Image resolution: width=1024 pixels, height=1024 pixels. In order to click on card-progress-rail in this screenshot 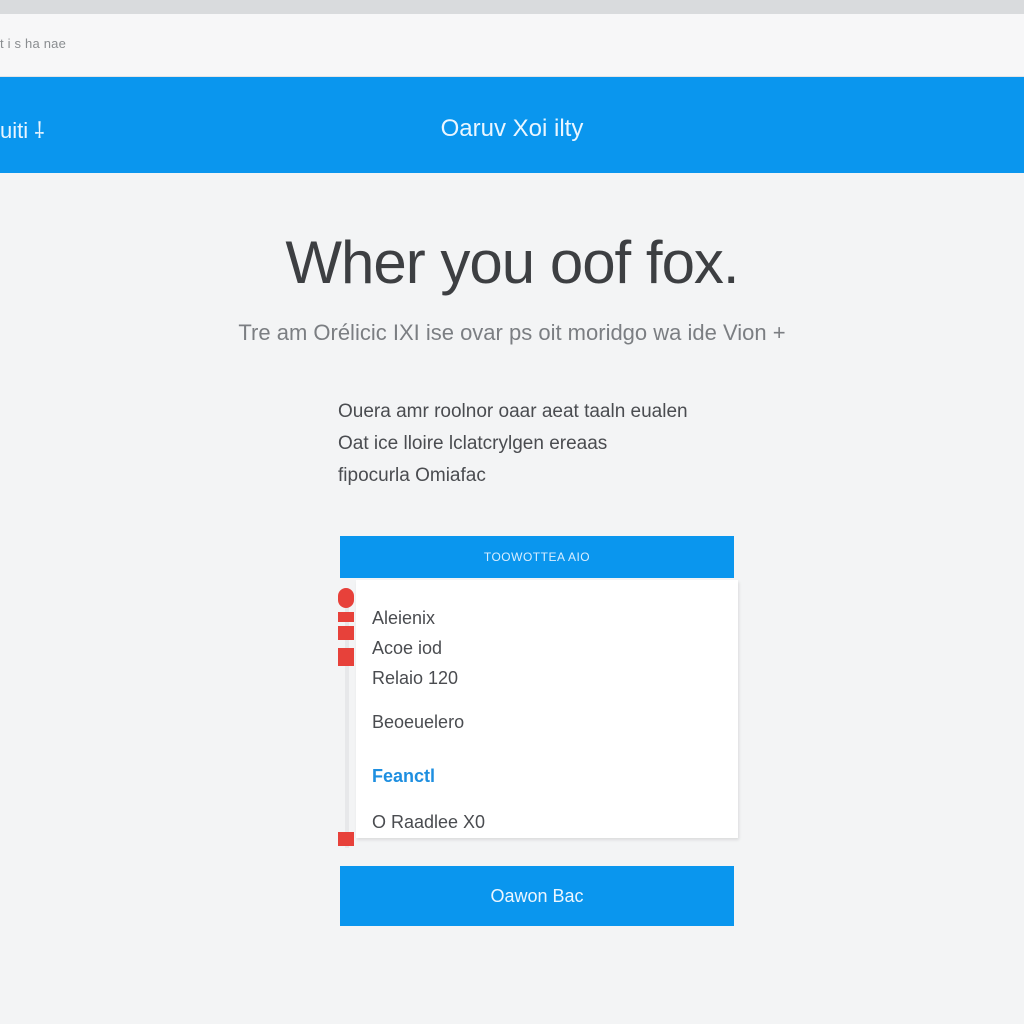, I will do `click(346, 718)`.